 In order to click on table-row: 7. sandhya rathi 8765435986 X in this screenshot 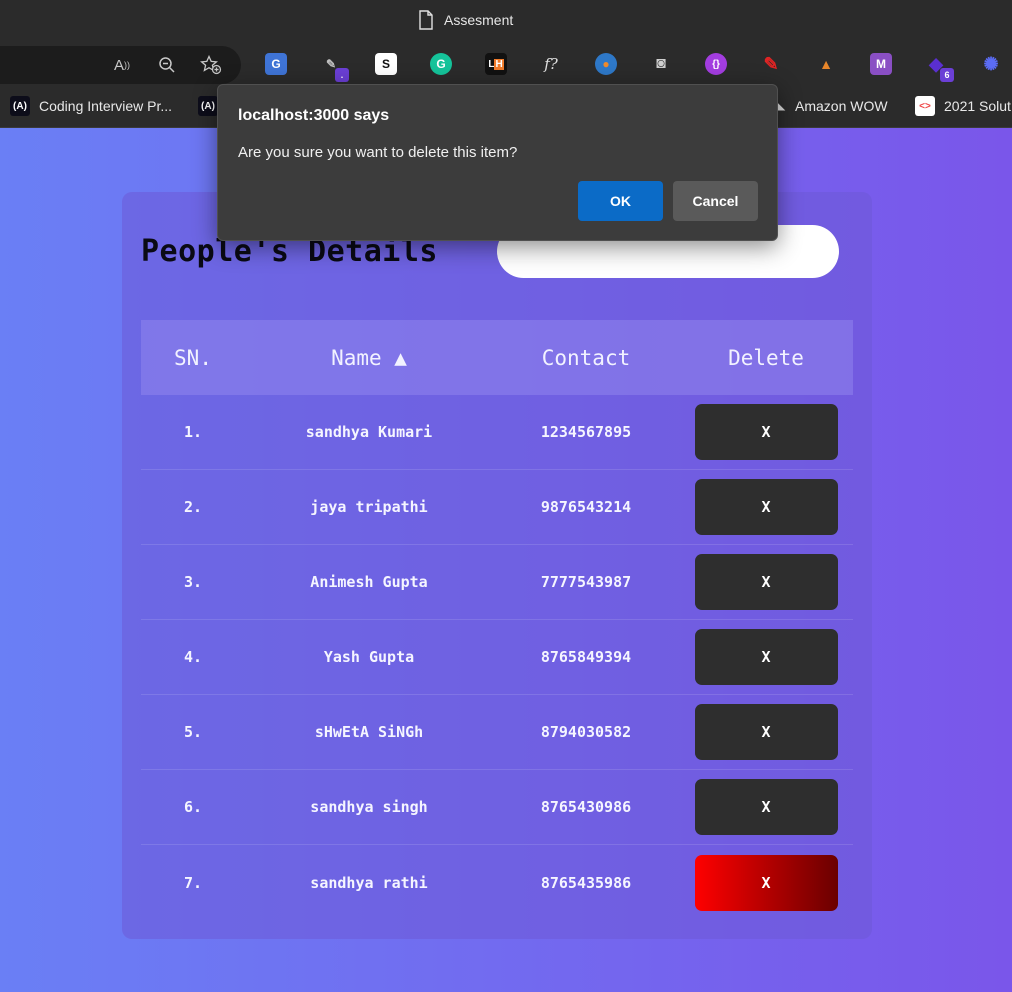, I will do `click(497, 882)`.